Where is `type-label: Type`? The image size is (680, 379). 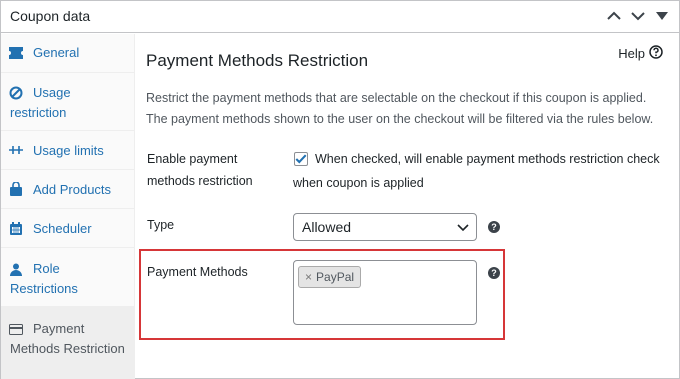 type-label: Type is located at coordinates (161, 225).